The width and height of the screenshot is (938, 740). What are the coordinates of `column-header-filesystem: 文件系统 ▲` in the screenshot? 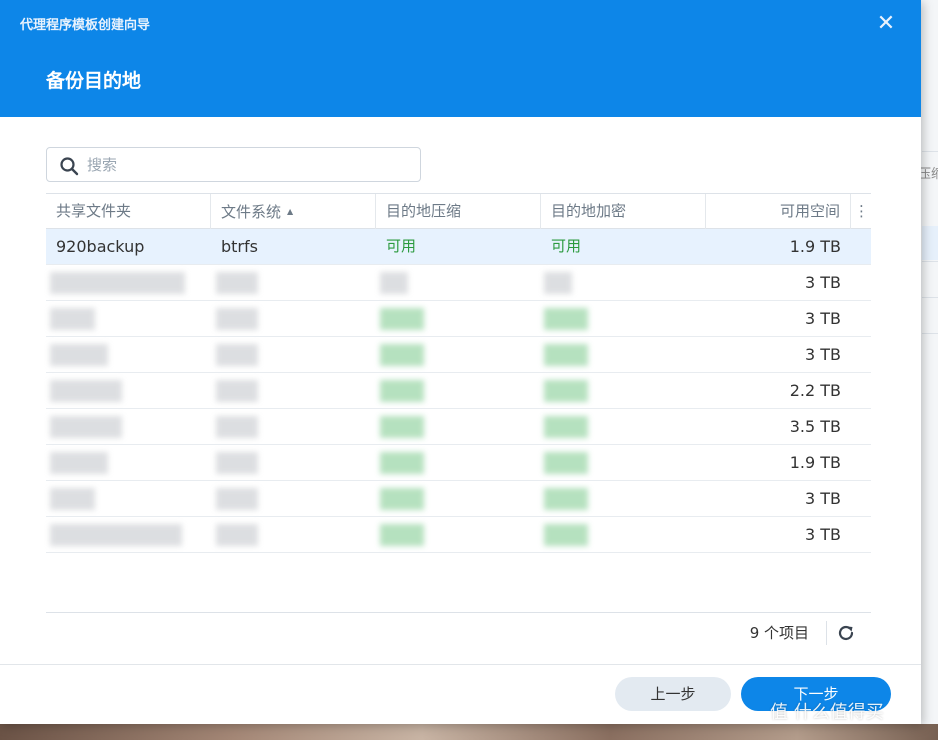 It's located at (293, 211).